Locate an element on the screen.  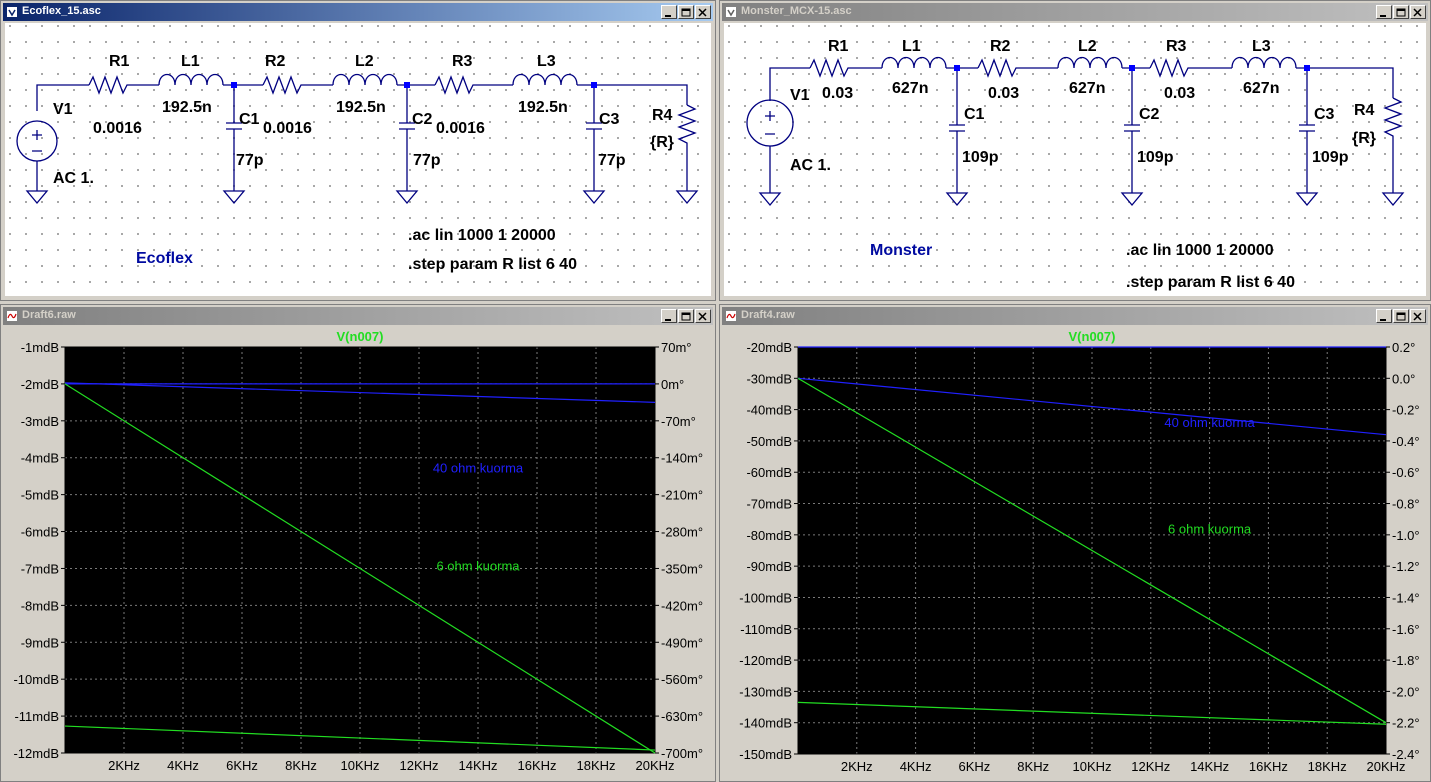
x-tick-label: 8KHz is located at coordinates (1033, 766).